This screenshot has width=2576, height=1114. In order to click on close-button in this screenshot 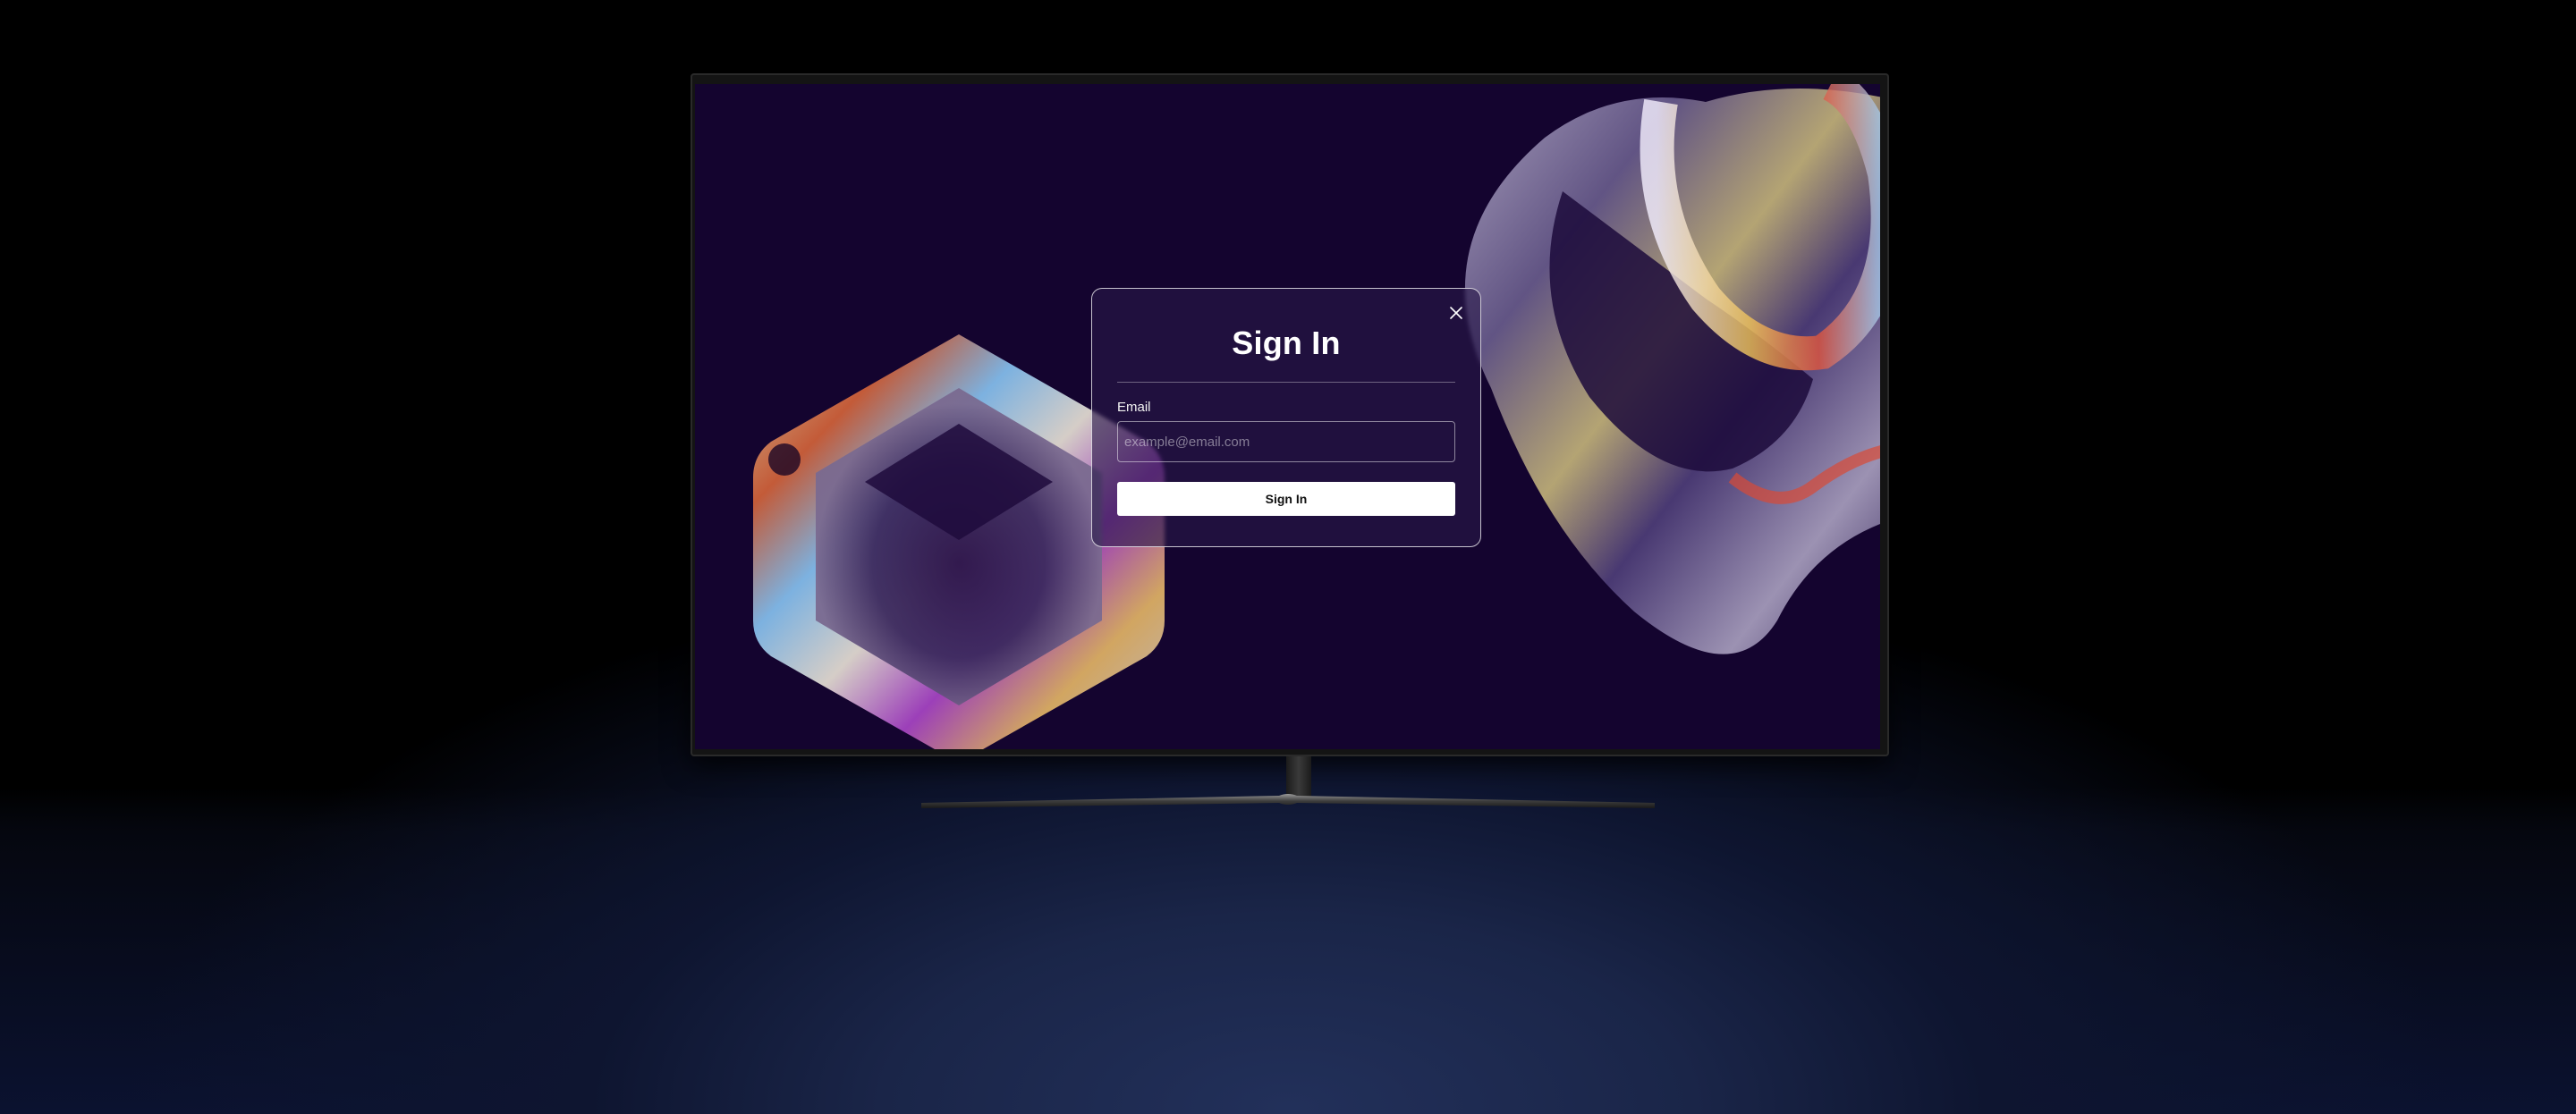, I will do `click(1456, 313)`.